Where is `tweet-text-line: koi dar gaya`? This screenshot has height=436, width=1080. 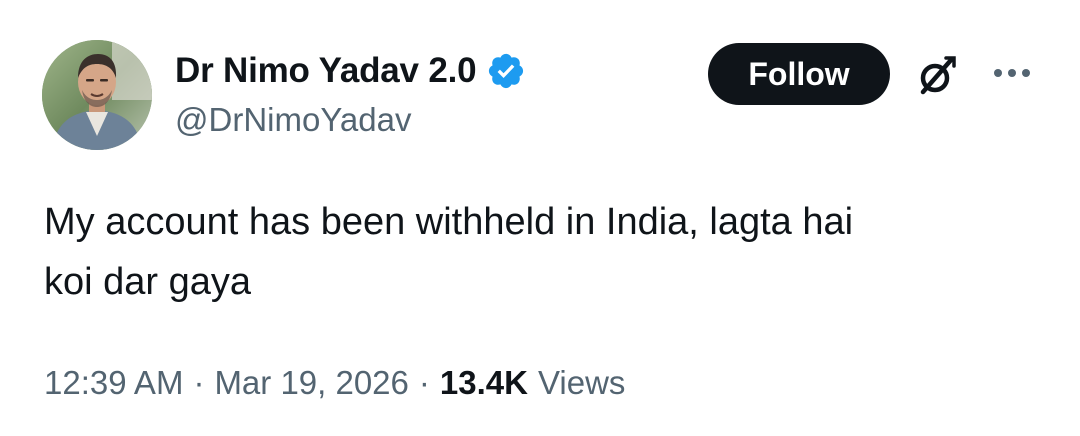 tweet-text-line: koi dar gaya is located at coordinates (148, 282).